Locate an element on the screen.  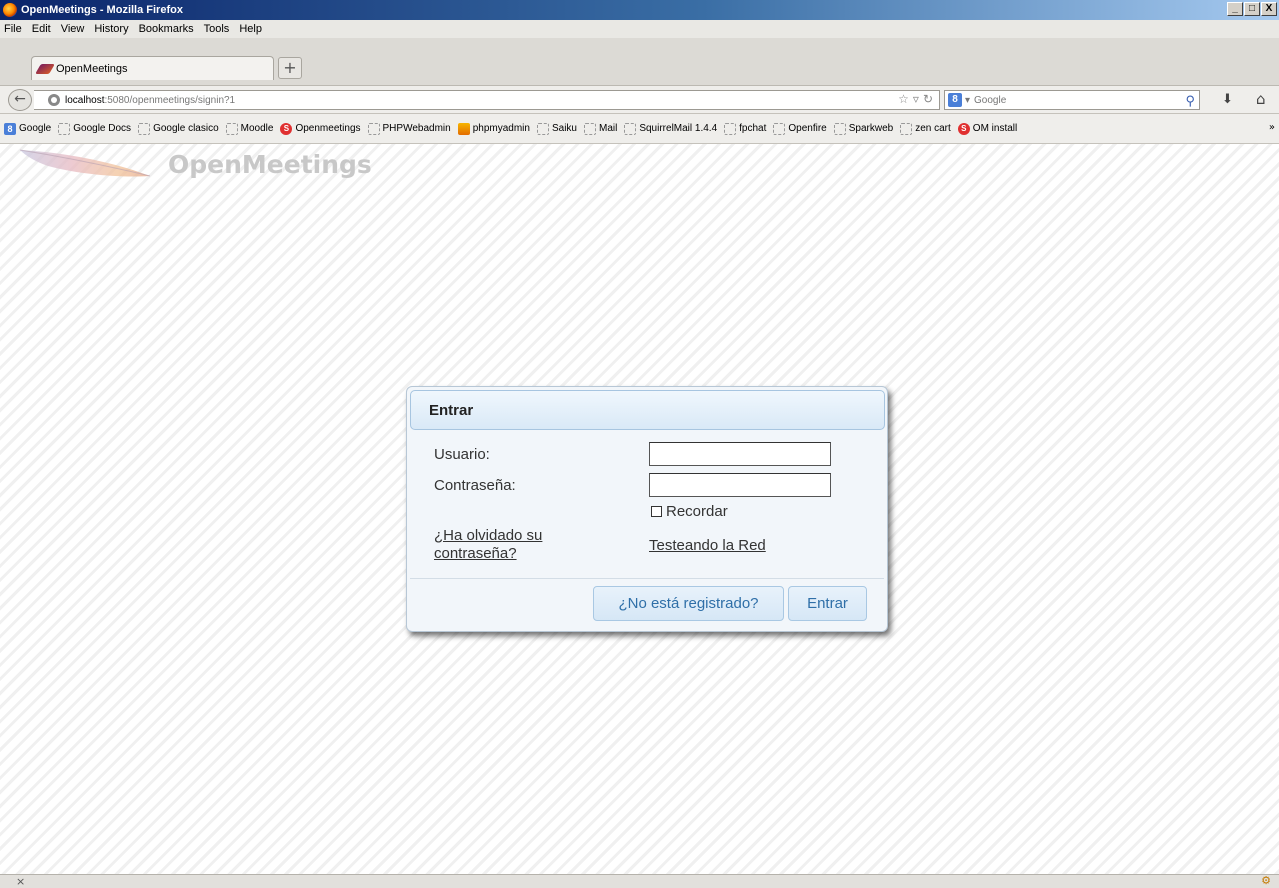
download-icon: ⬇ is located at coordinates (1227, 99).